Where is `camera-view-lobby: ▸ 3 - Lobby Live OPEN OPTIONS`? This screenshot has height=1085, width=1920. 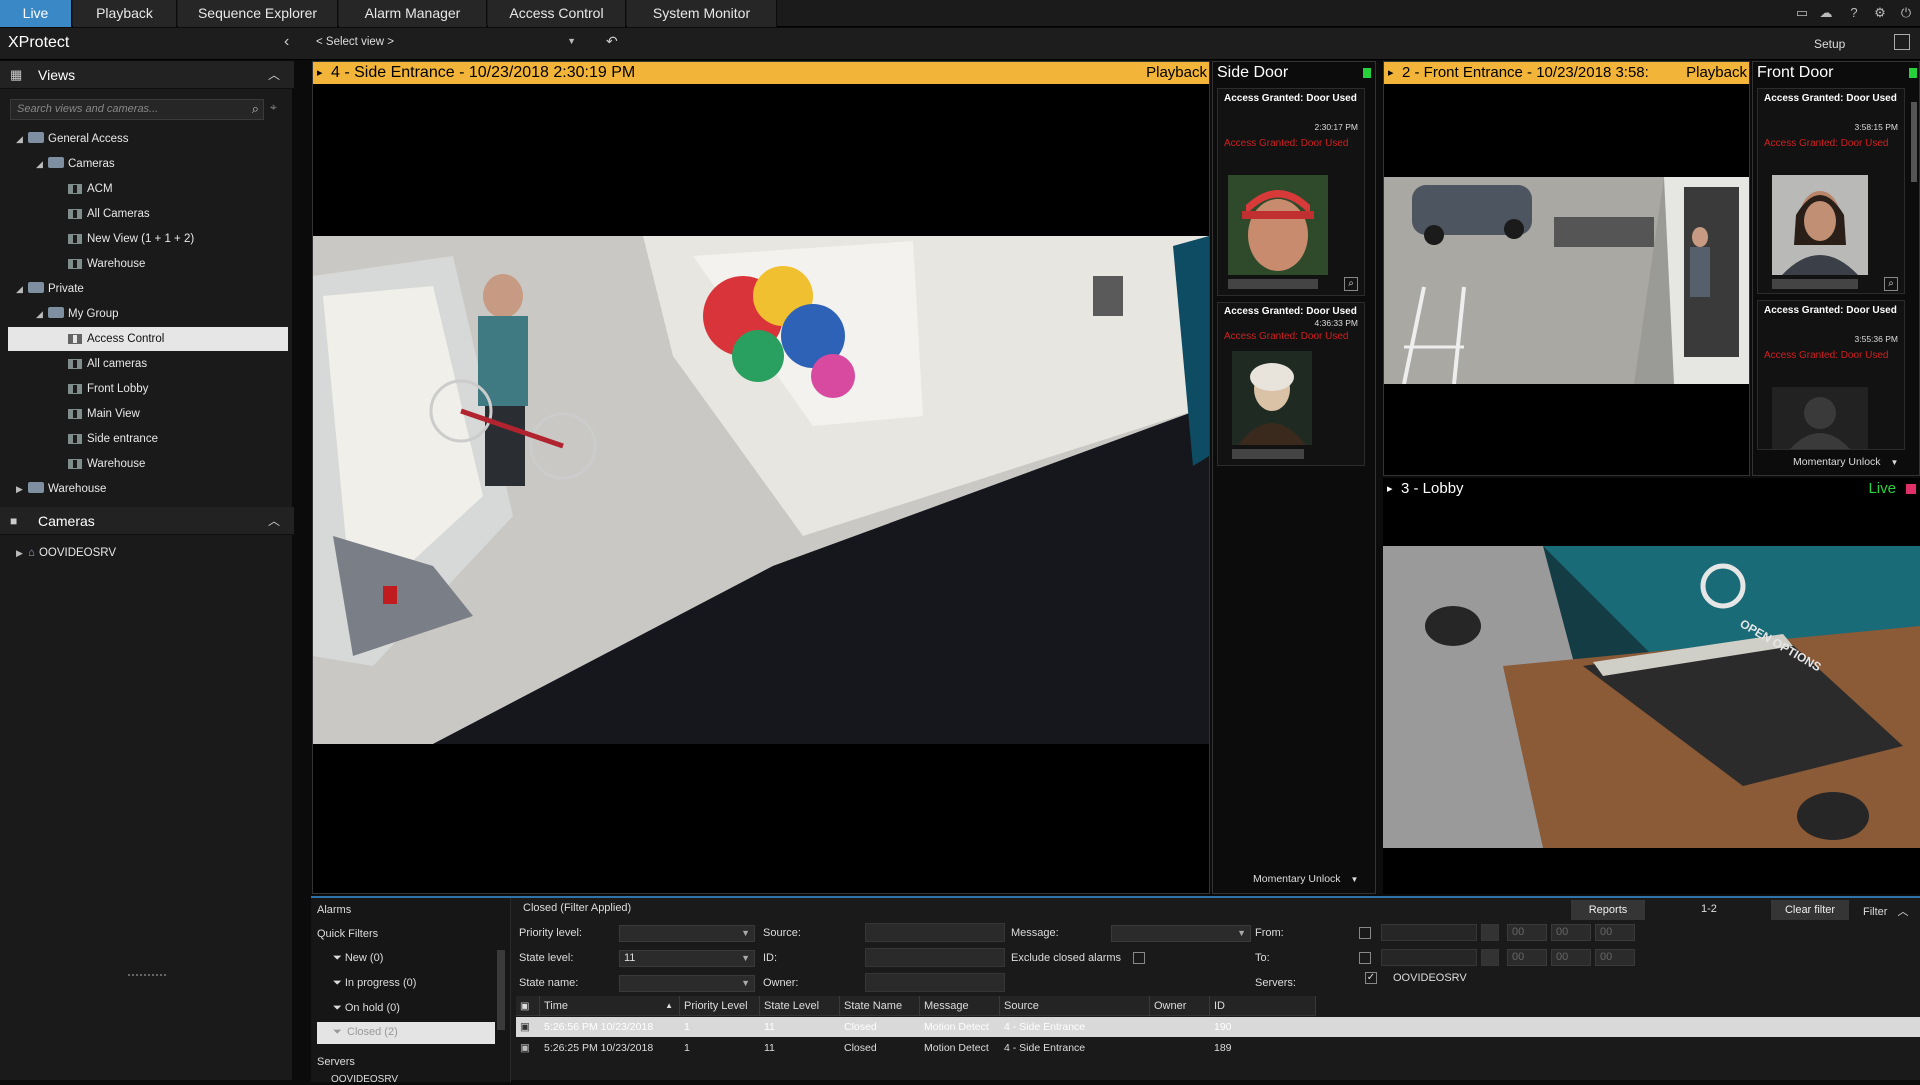 camera-view-lobby: ▸ 3 - Lobby Live OPEN OPTIONS is located at coordinates (1651, 686).